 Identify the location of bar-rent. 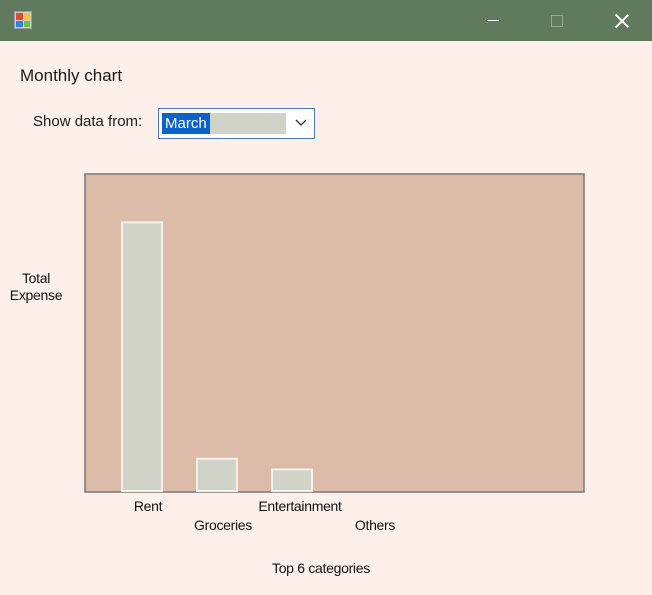
(142, 356).